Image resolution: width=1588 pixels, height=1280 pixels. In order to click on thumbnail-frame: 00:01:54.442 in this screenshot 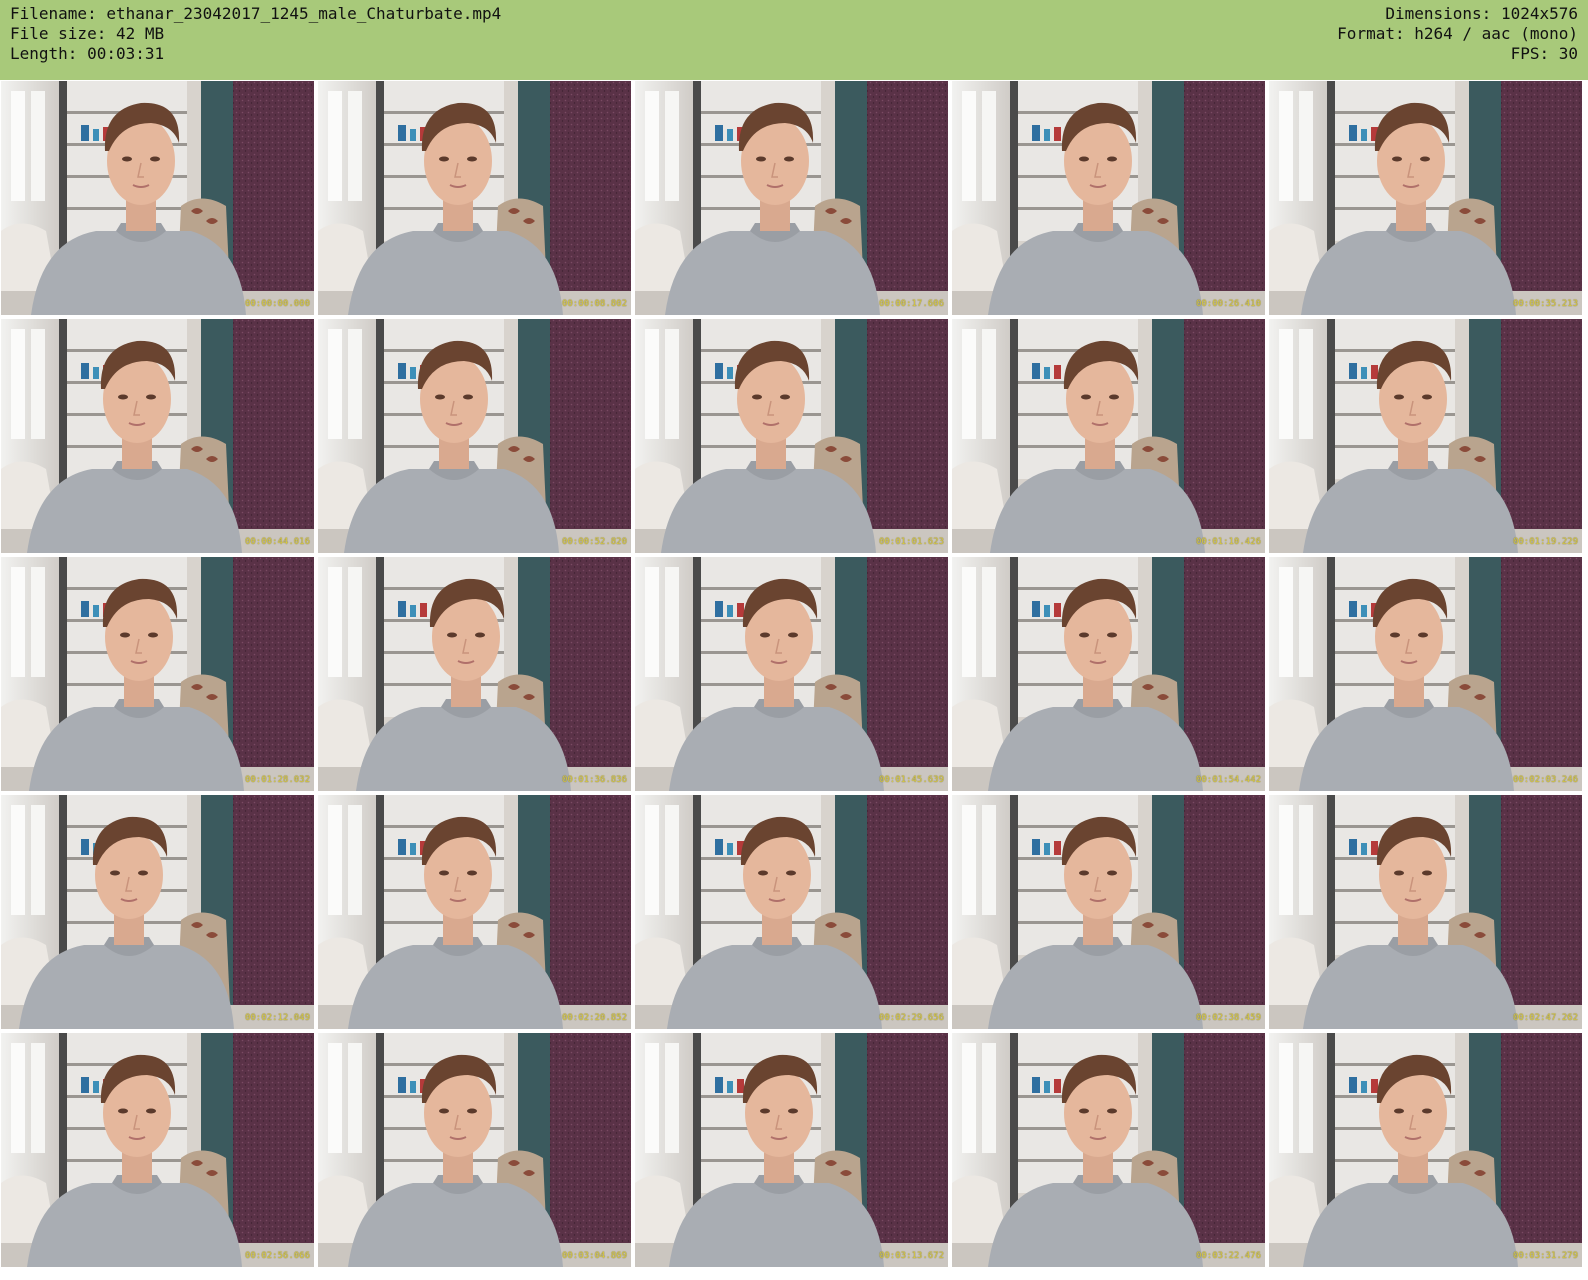, I will do `click(1108, 674)`.